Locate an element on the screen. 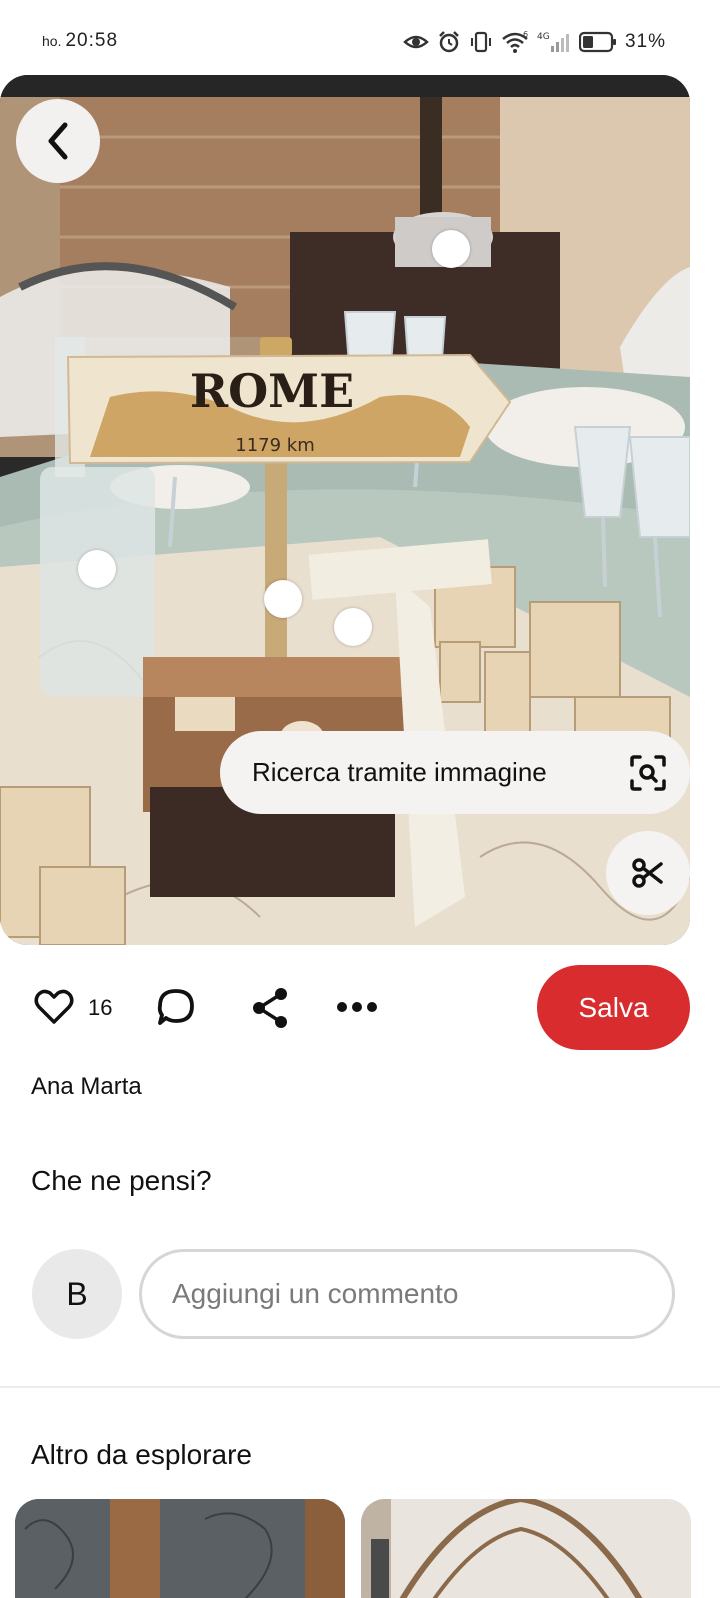  comment-icon is located at coordinates (176, 1007).